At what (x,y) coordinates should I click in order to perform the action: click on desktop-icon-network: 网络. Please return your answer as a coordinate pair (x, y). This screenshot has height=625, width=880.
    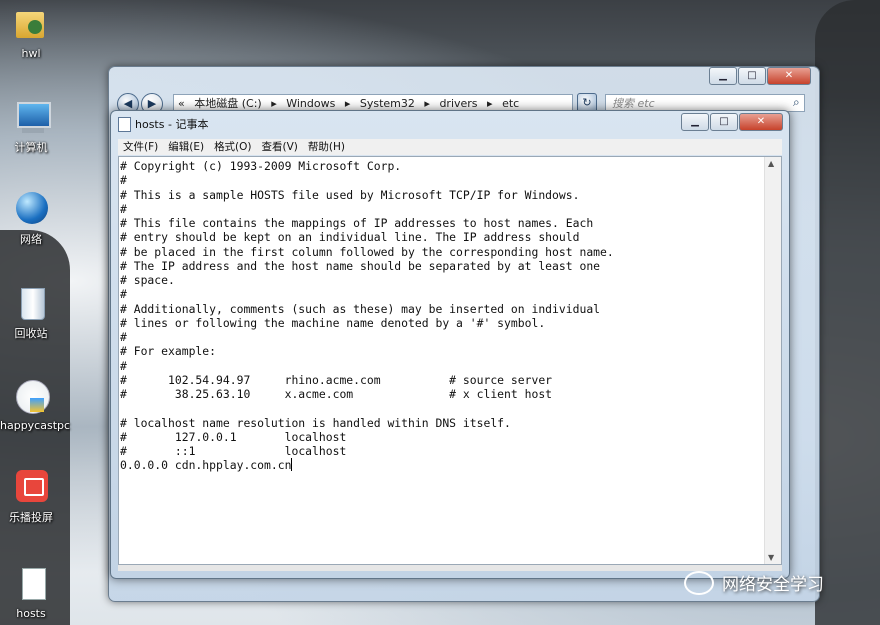
    Looking at the image, I should click on (31, 218).